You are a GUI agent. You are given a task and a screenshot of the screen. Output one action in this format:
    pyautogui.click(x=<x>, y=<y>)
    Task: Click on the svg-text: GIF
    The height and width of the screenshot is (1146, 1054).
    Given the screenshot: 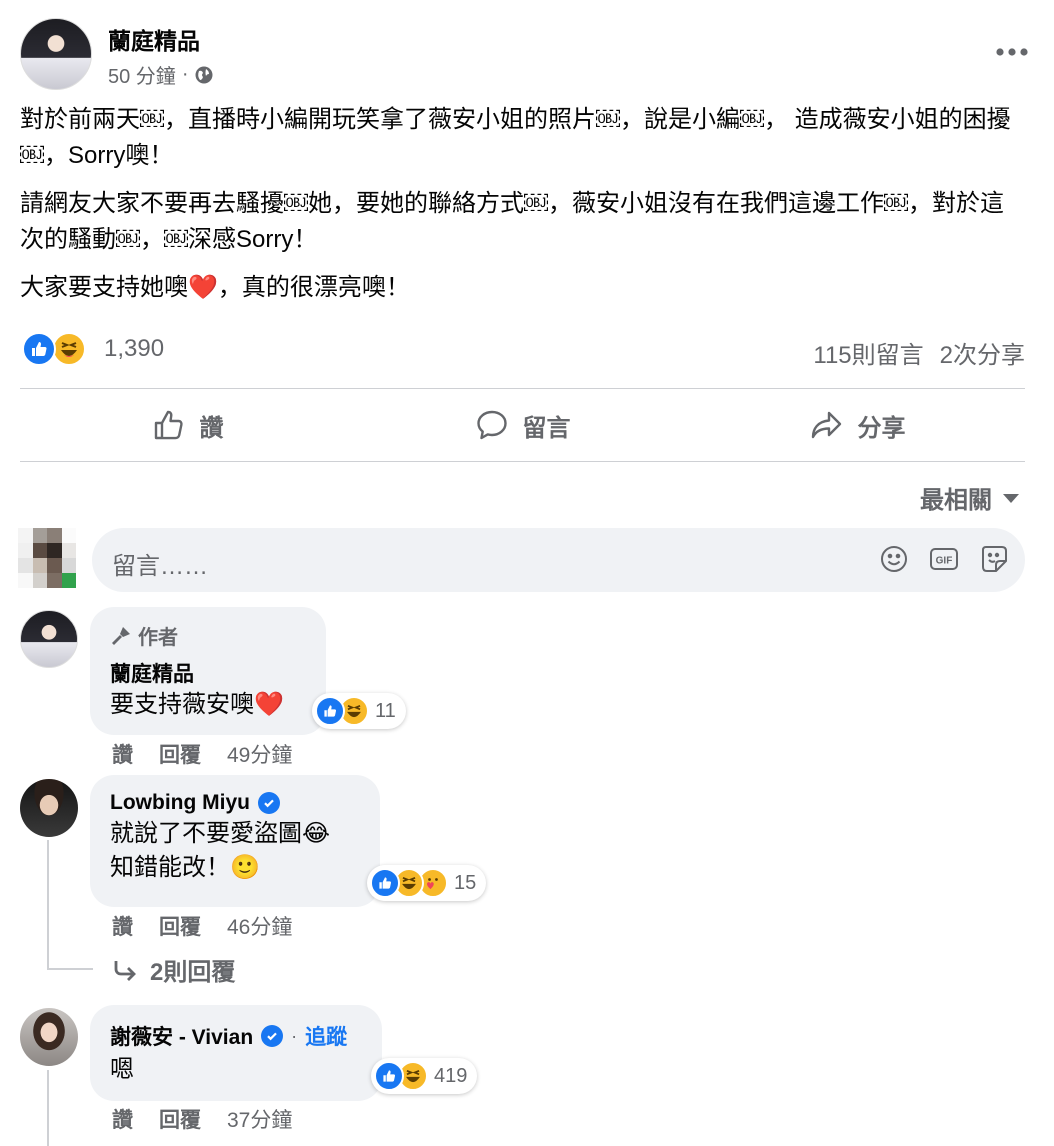 What is the action you would take?
    pyautogui.click(x=944, y=561)
    